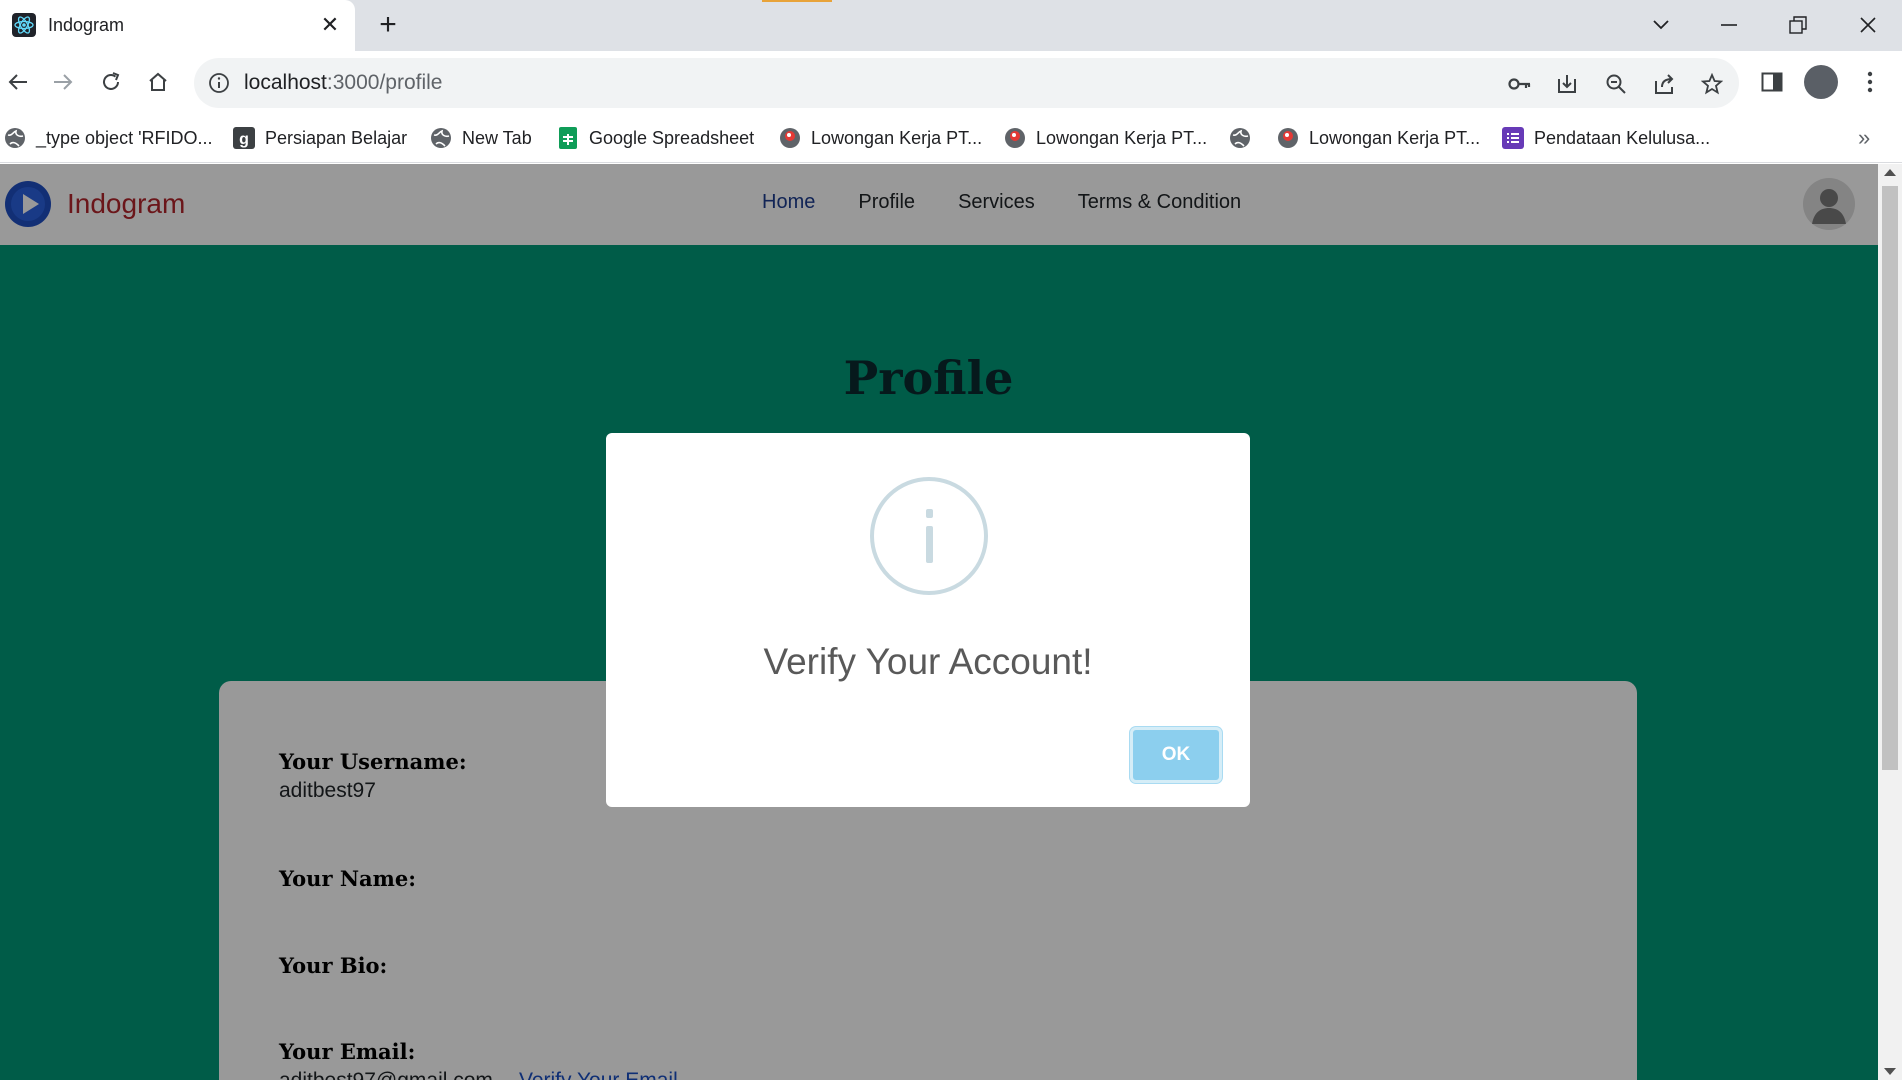 The height and width of the screenshot is (1080, 1902). What do you see at coordinates (655, 138) in the screenshot?
I see `bookmark-item: Google Spreadsheet` at bounding box center [655, 138].